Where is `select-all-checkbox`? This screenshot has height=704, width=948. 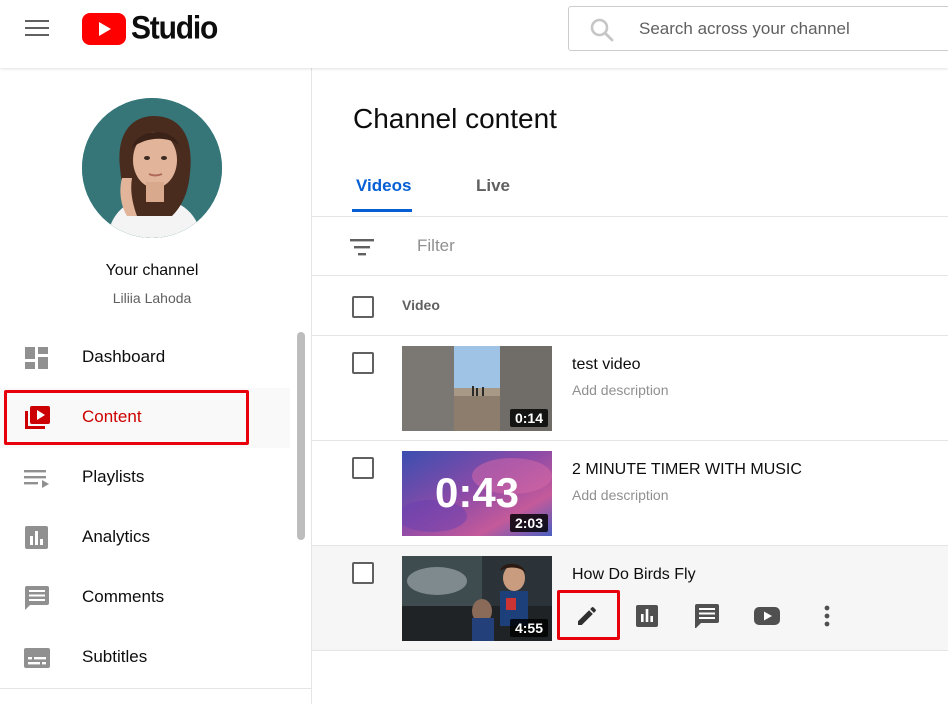
select-all-checkbox is located at coordinates (363, 307).